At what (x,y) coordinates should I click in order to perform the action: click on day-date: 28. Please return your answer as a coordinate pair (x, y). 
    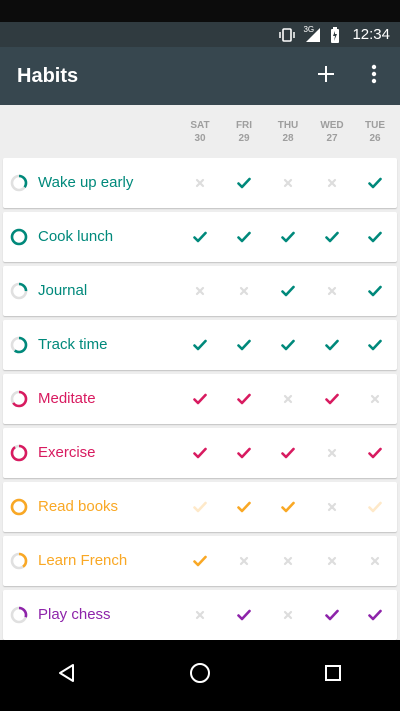
    Looking at the image, I should click on (288, 138).